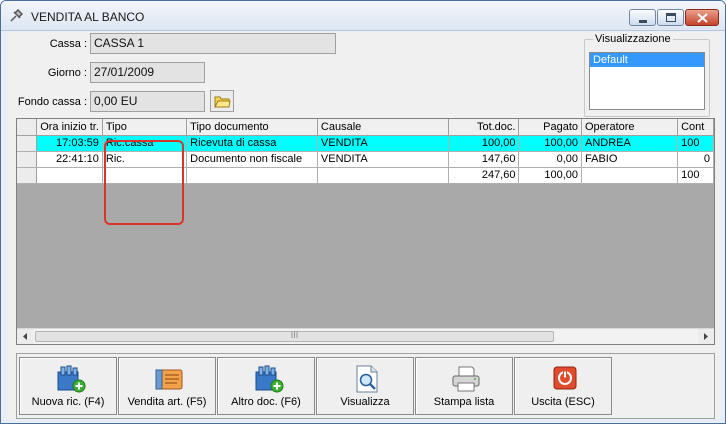 This screenshot has width=726, height=424. Describe the element at coordinates (67, 73) in the screenshot. I see `giorno-label: Giorno :` at that location.